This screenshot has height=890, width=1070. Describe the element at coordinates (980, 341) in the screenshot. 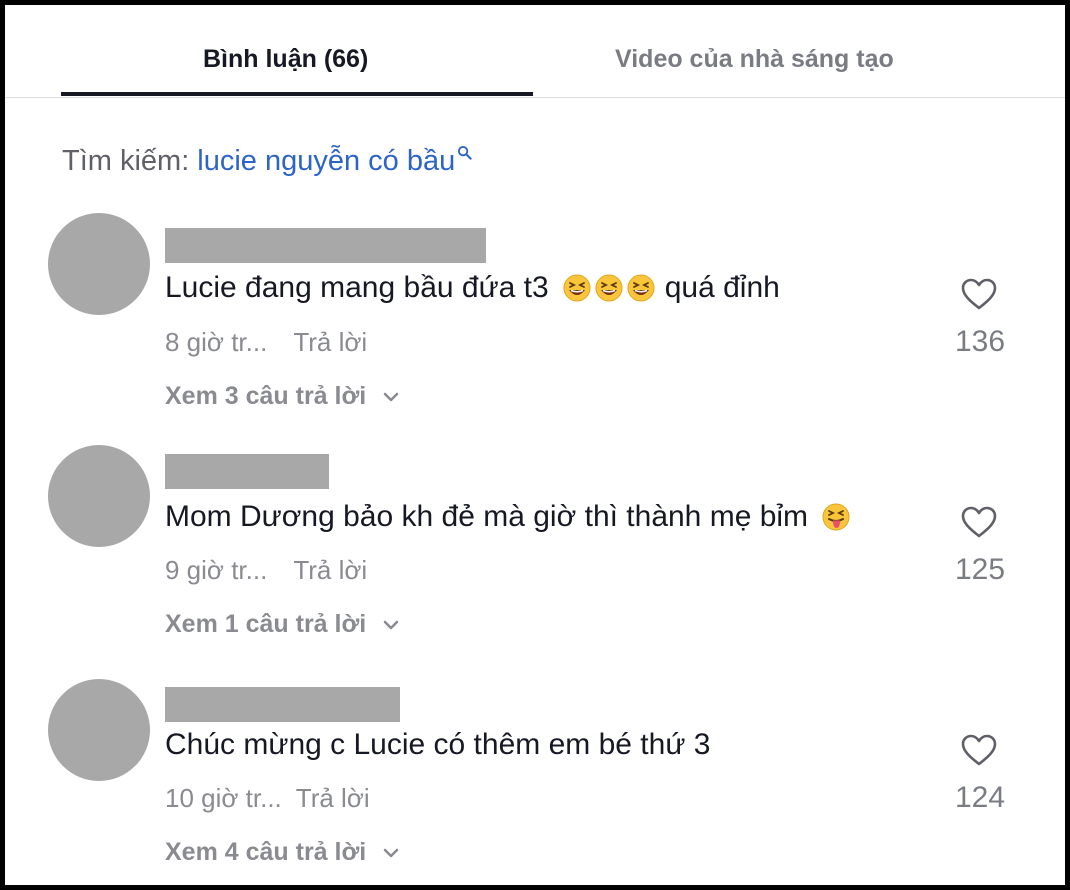

I see `like-count: 136` at that location.